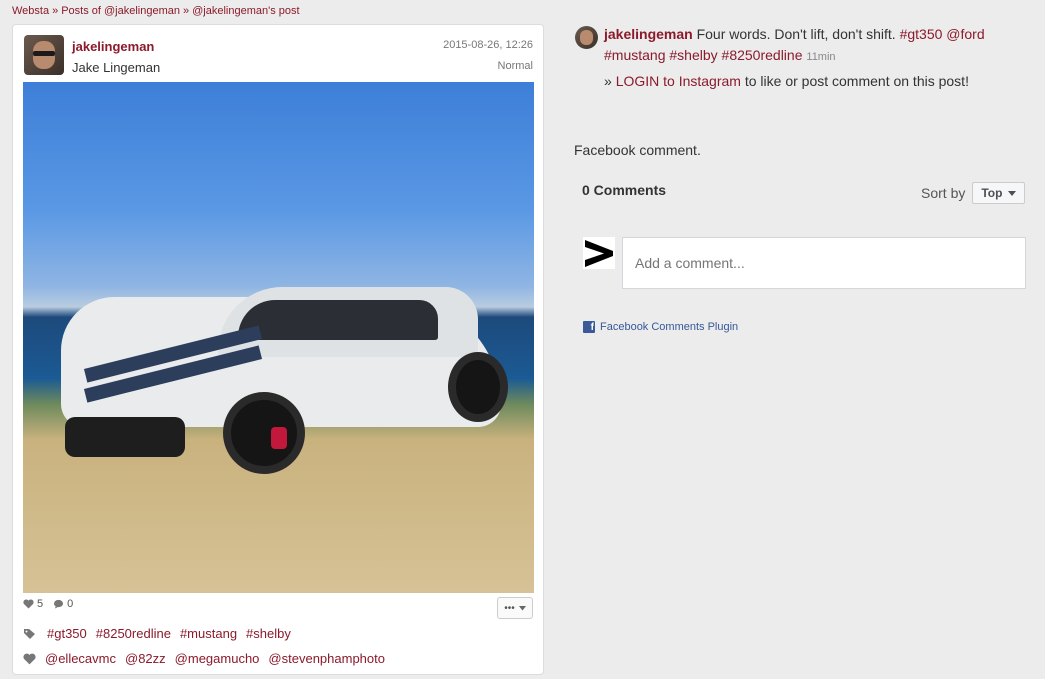  Describe the element at coordinates (29, 633) in the screenshot. I see `tag-icon` at that location.